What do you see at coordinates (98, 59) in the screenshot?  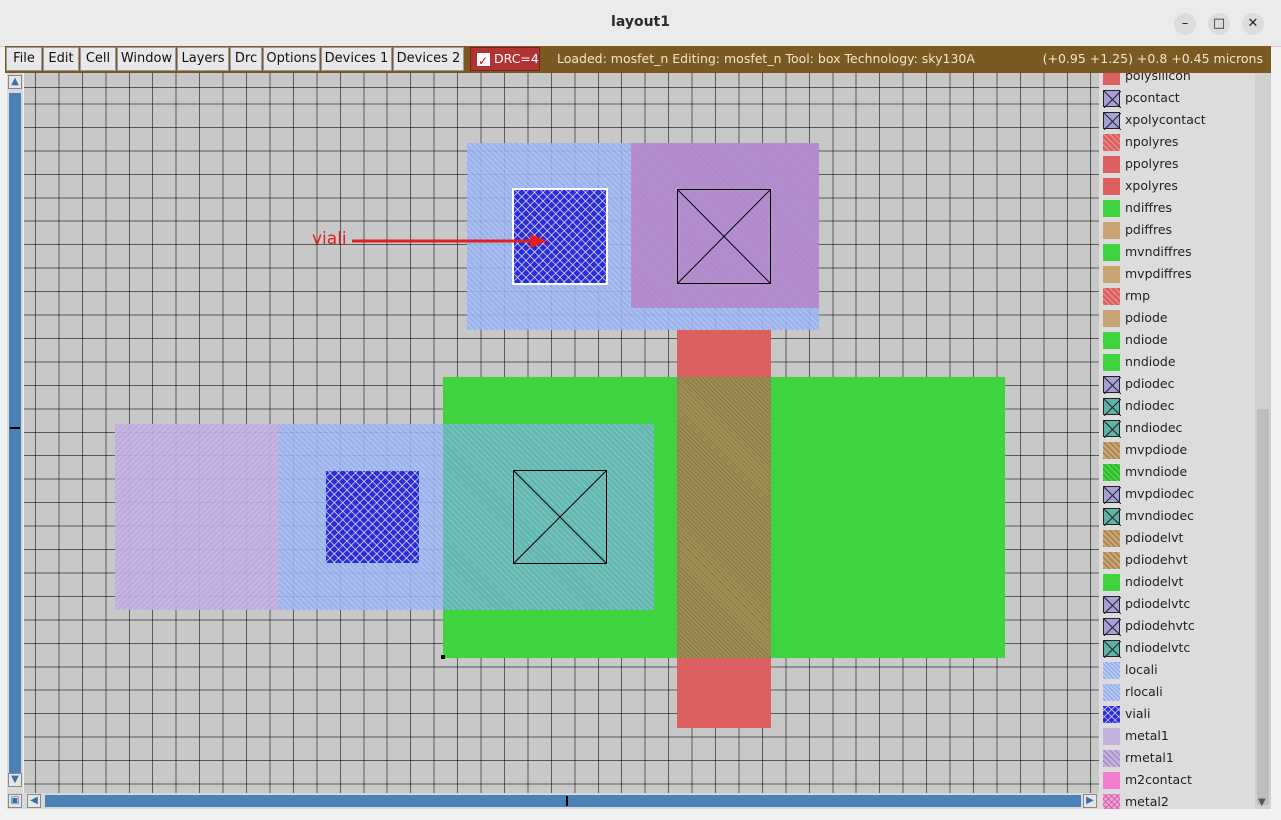 I see `menu-cell: Cell` at bounding box center [98, 59].